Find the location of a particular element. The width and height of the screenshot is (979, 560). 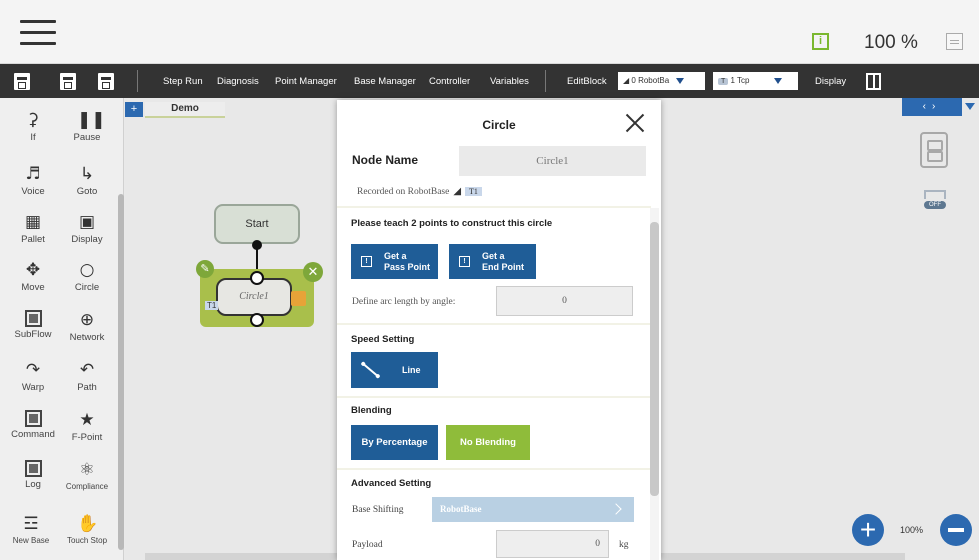

delete-node-icon: ✕ is located at coordinates (313, 272).